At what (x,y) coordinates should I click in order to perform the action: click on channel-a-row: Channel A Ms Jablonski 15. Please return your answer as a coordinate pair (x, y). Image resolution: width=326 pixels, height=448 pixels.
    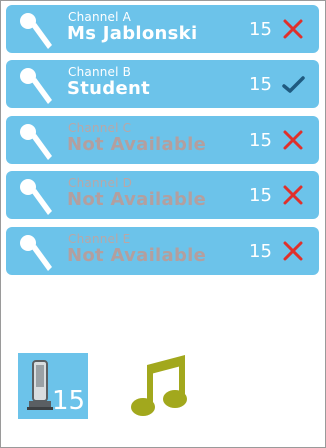
    Looking at the image, I should click on (162, 29).